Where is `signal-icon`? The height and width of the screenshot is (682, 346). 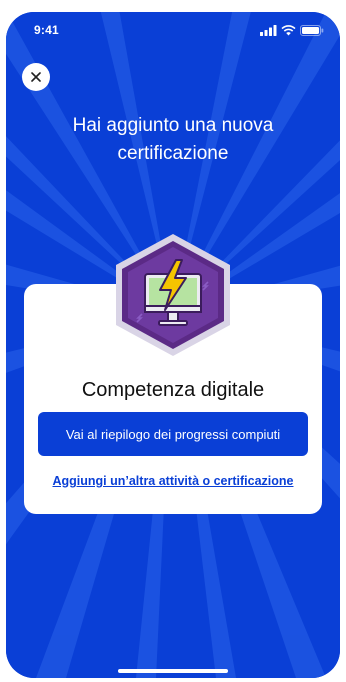 signal-icon is located at coordinates (268, 30).